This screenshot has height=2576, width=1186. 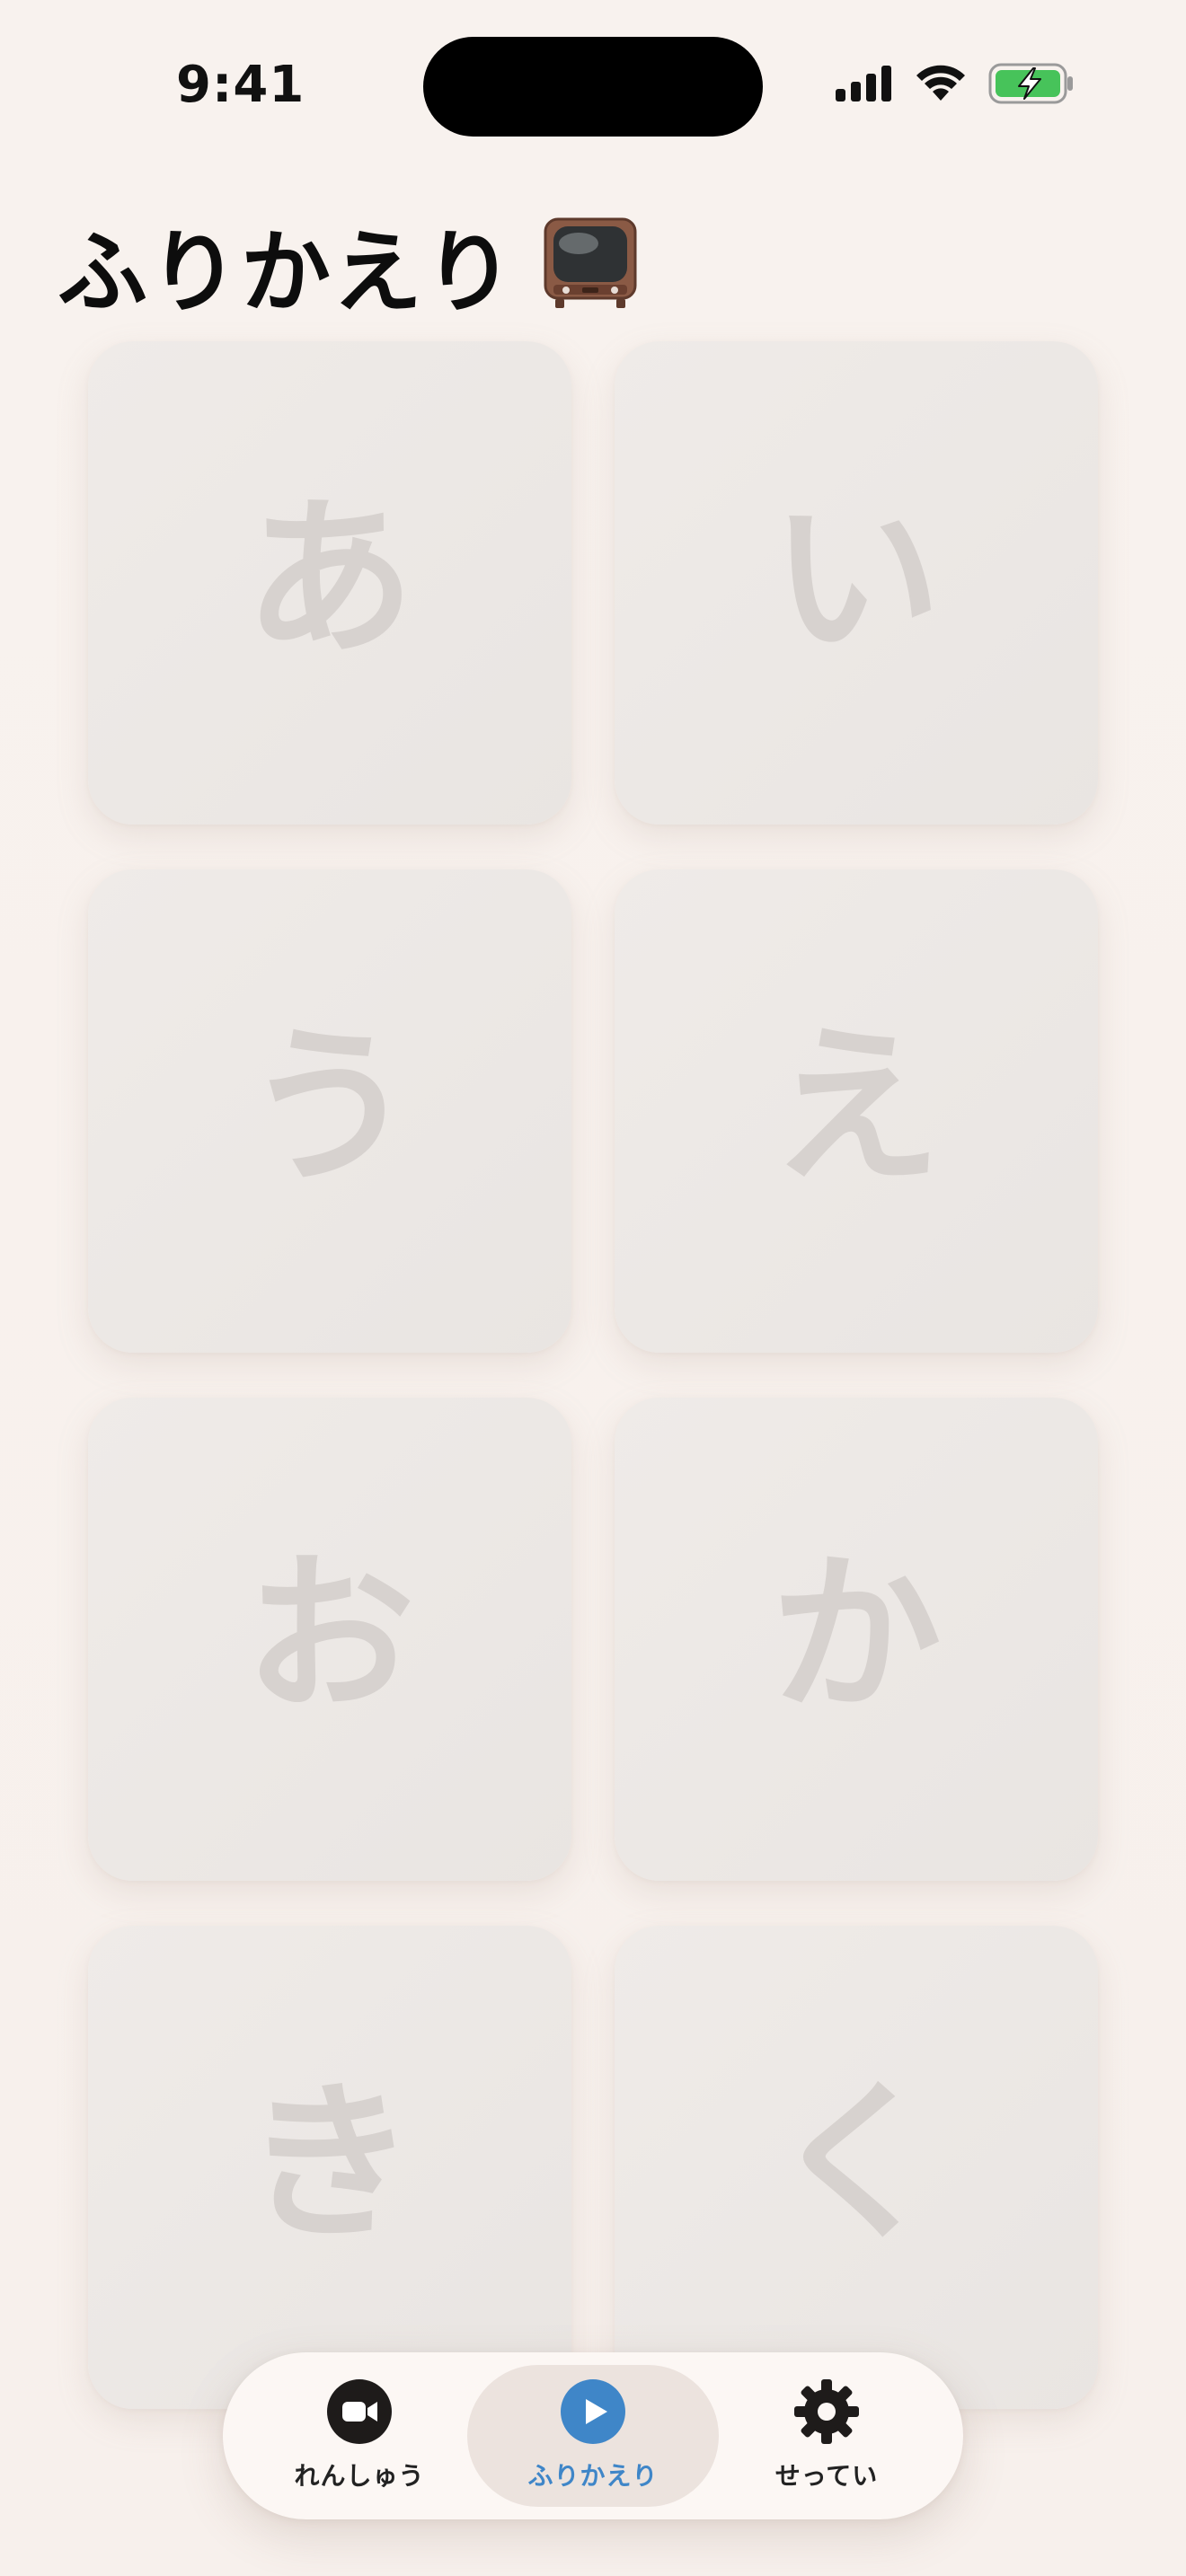 I want to click on character-card: か, so click(x=856, y=1639).